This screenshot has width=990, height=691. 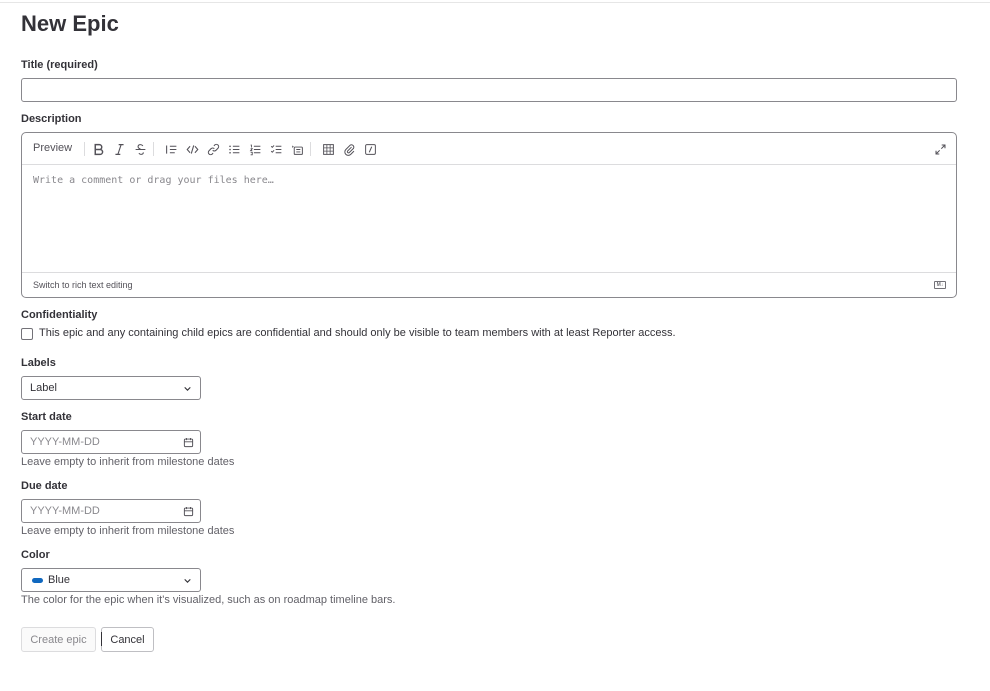 I want to click on link-icon, so click(x=213, y=149).